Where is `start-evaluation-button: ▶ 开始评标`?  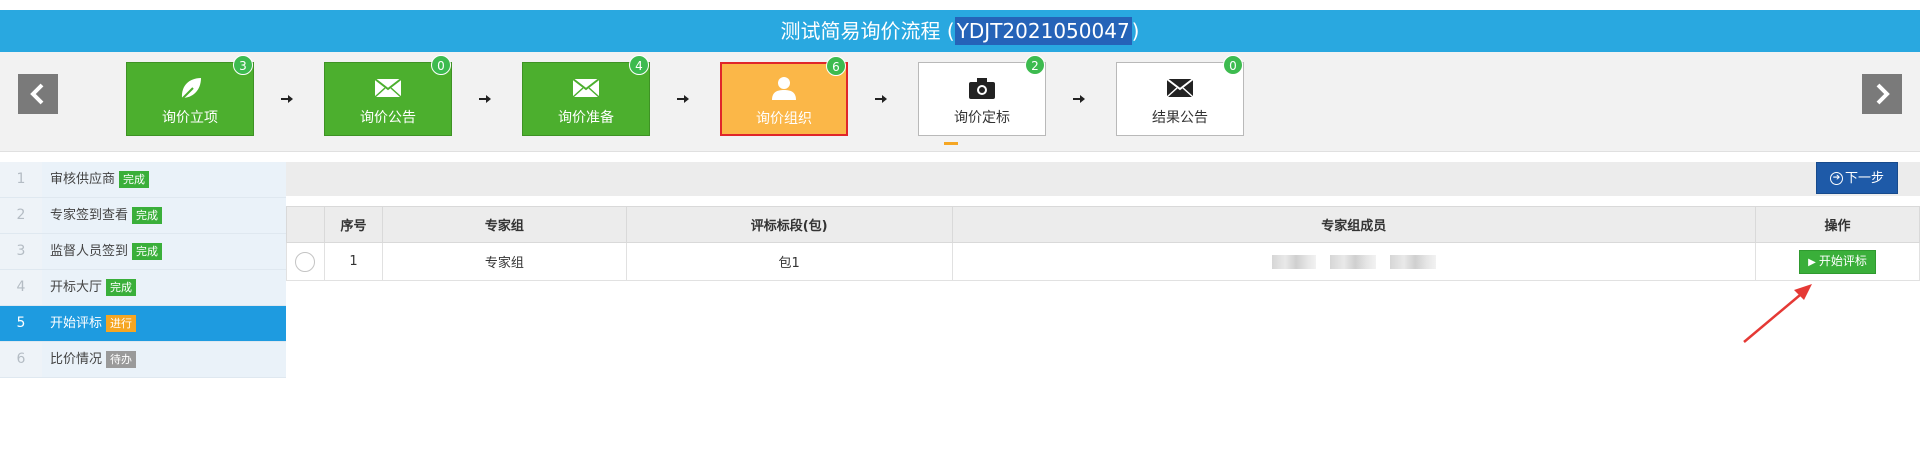
start-evaluation-button: ▶ 开始评标 is located at coordinates (1837, 261).